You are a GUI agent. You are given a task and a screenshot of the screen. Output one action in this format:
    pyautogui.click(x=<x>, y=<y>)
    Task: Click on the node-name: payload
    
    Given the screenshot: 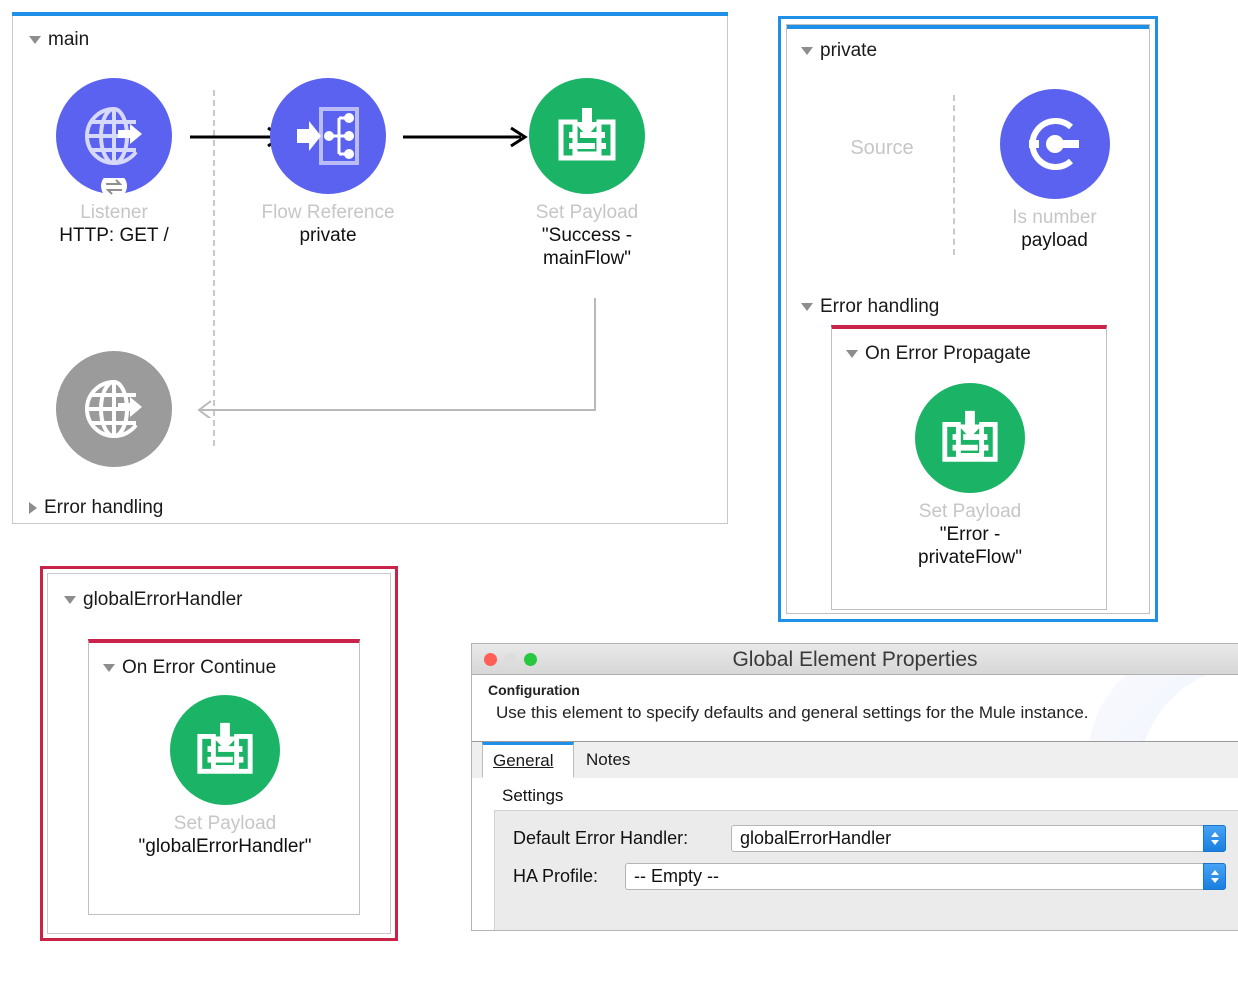 What is the action you would take?
    pyautogui.click(x=1054, y=240)
    